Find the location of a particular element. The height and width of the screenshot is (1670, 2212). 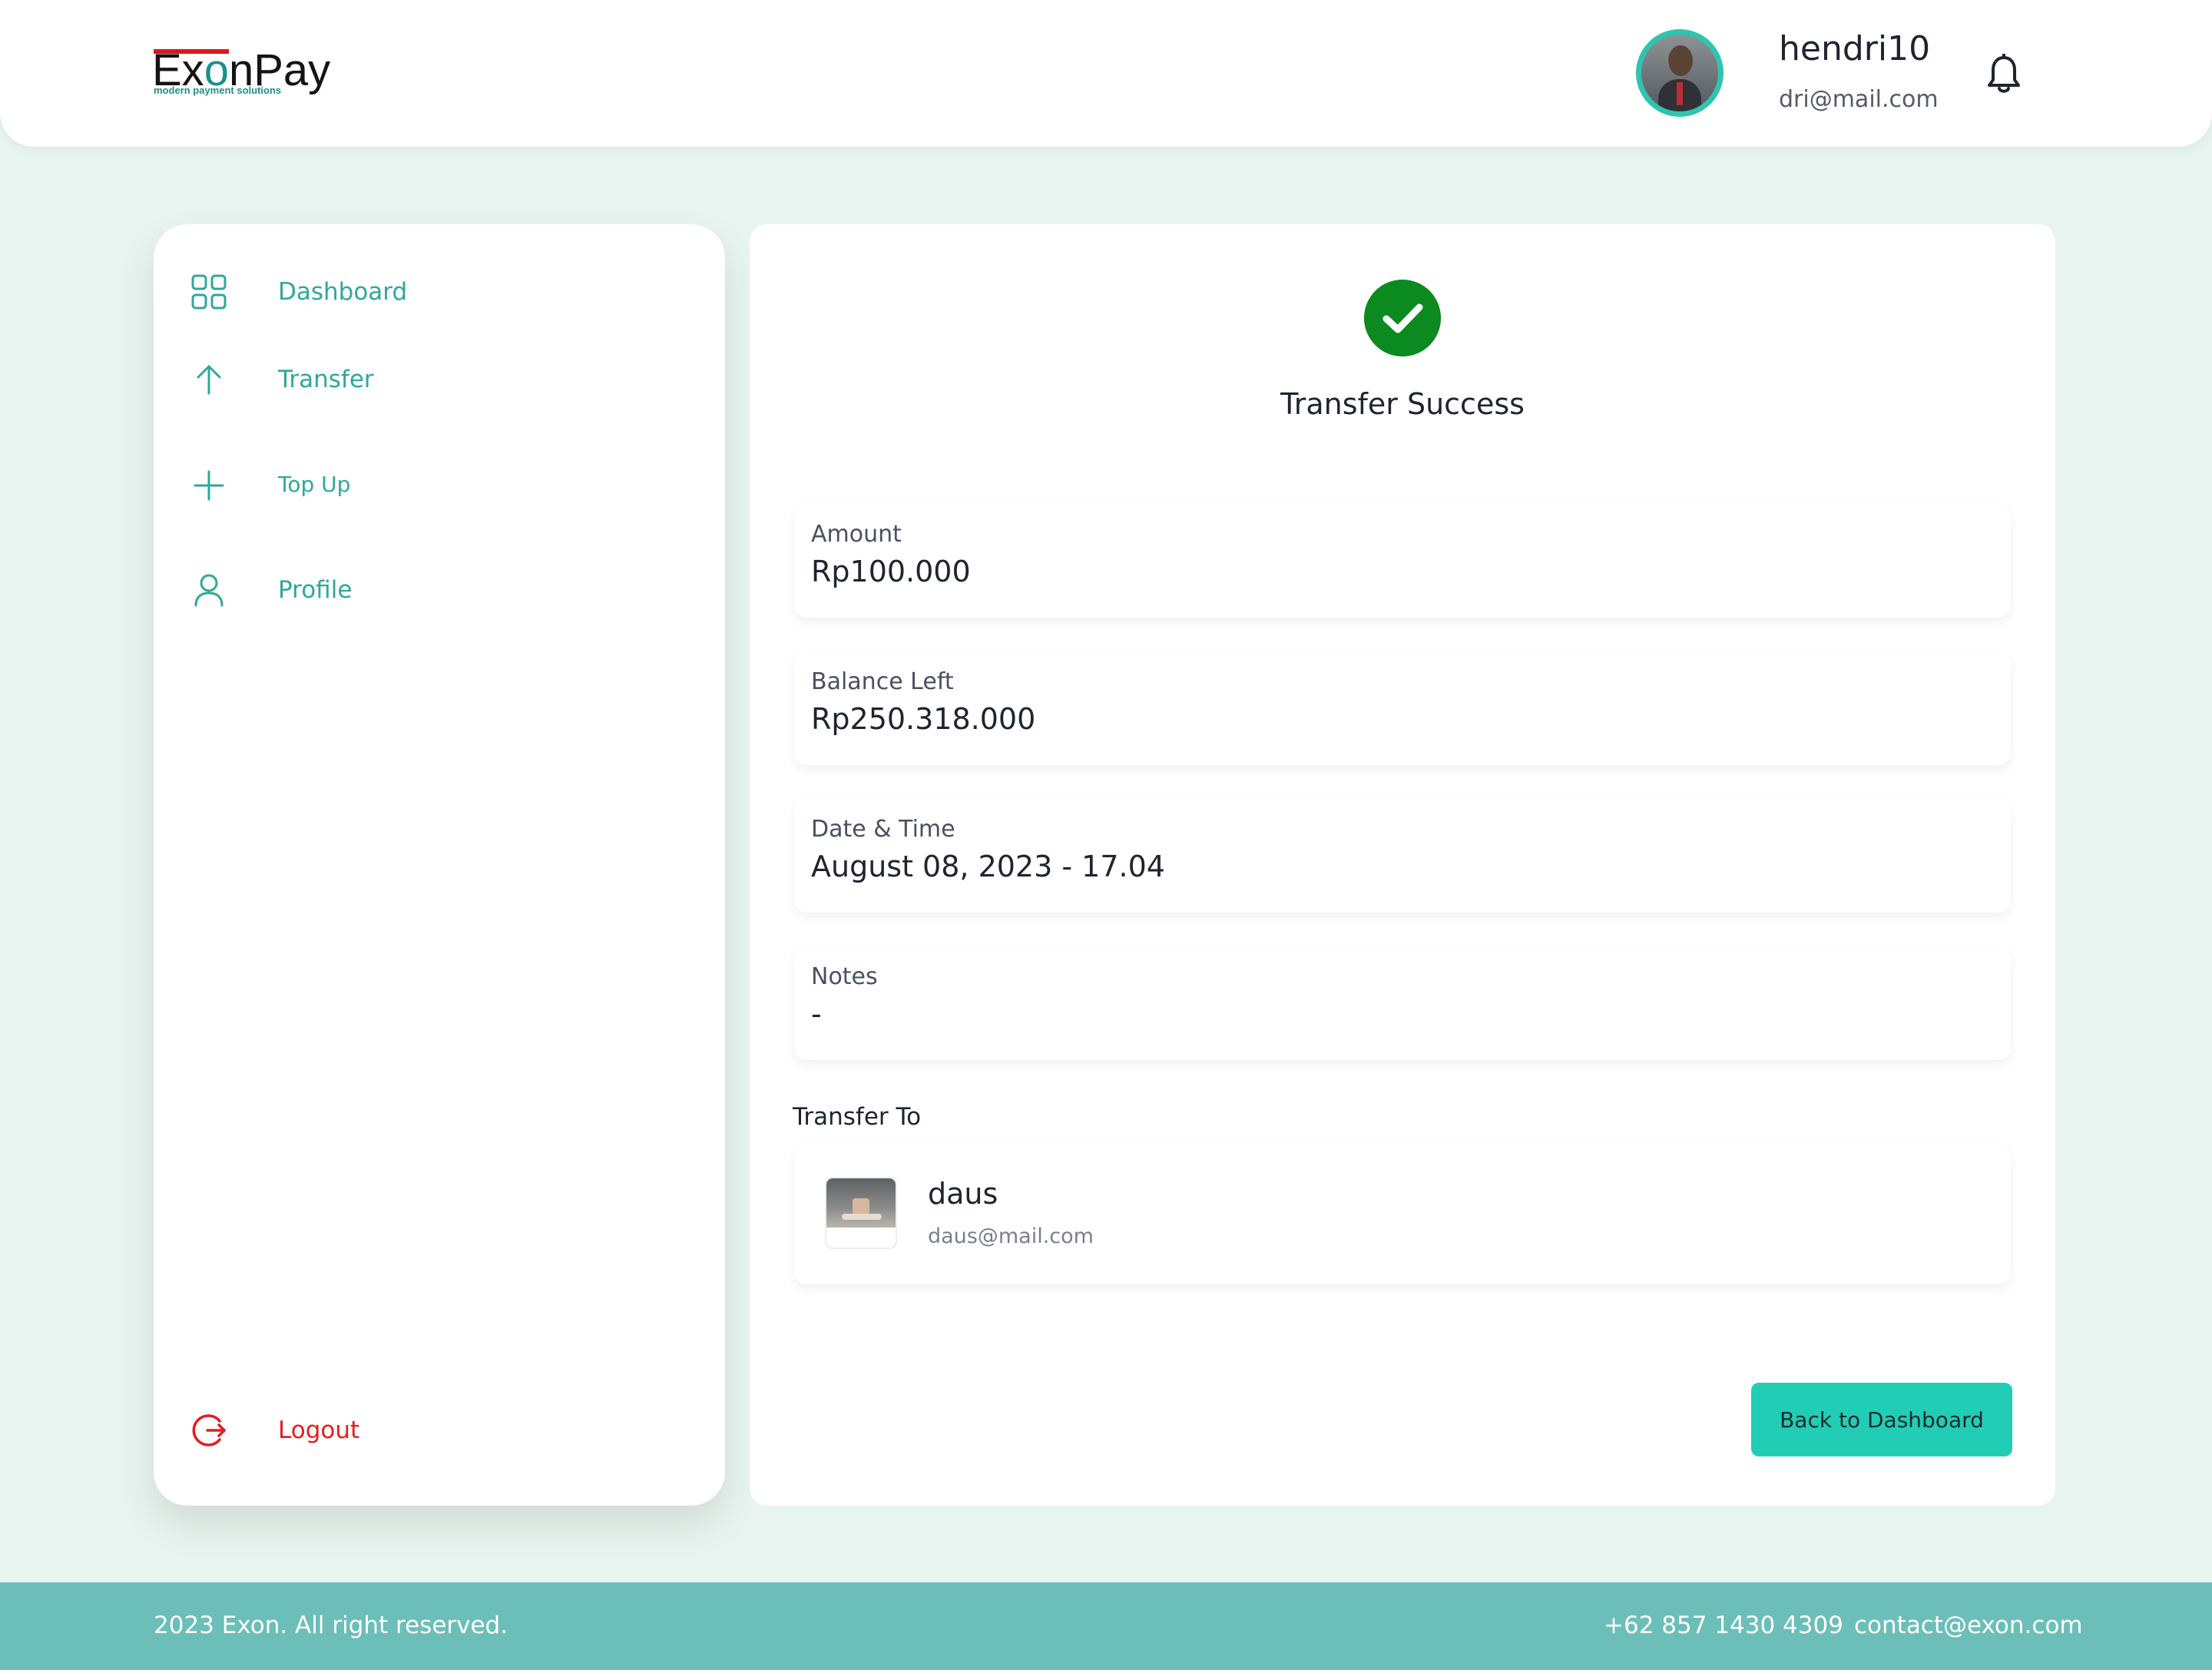

sidebar-item-logout: Logout is located at coordinates (440, 1430).